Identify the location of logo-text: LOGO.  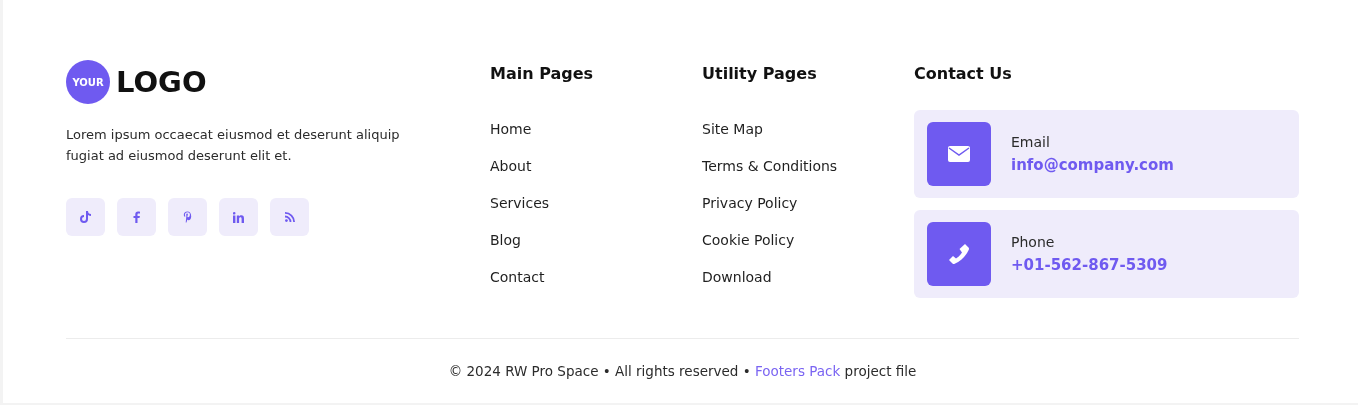
(161, 82).